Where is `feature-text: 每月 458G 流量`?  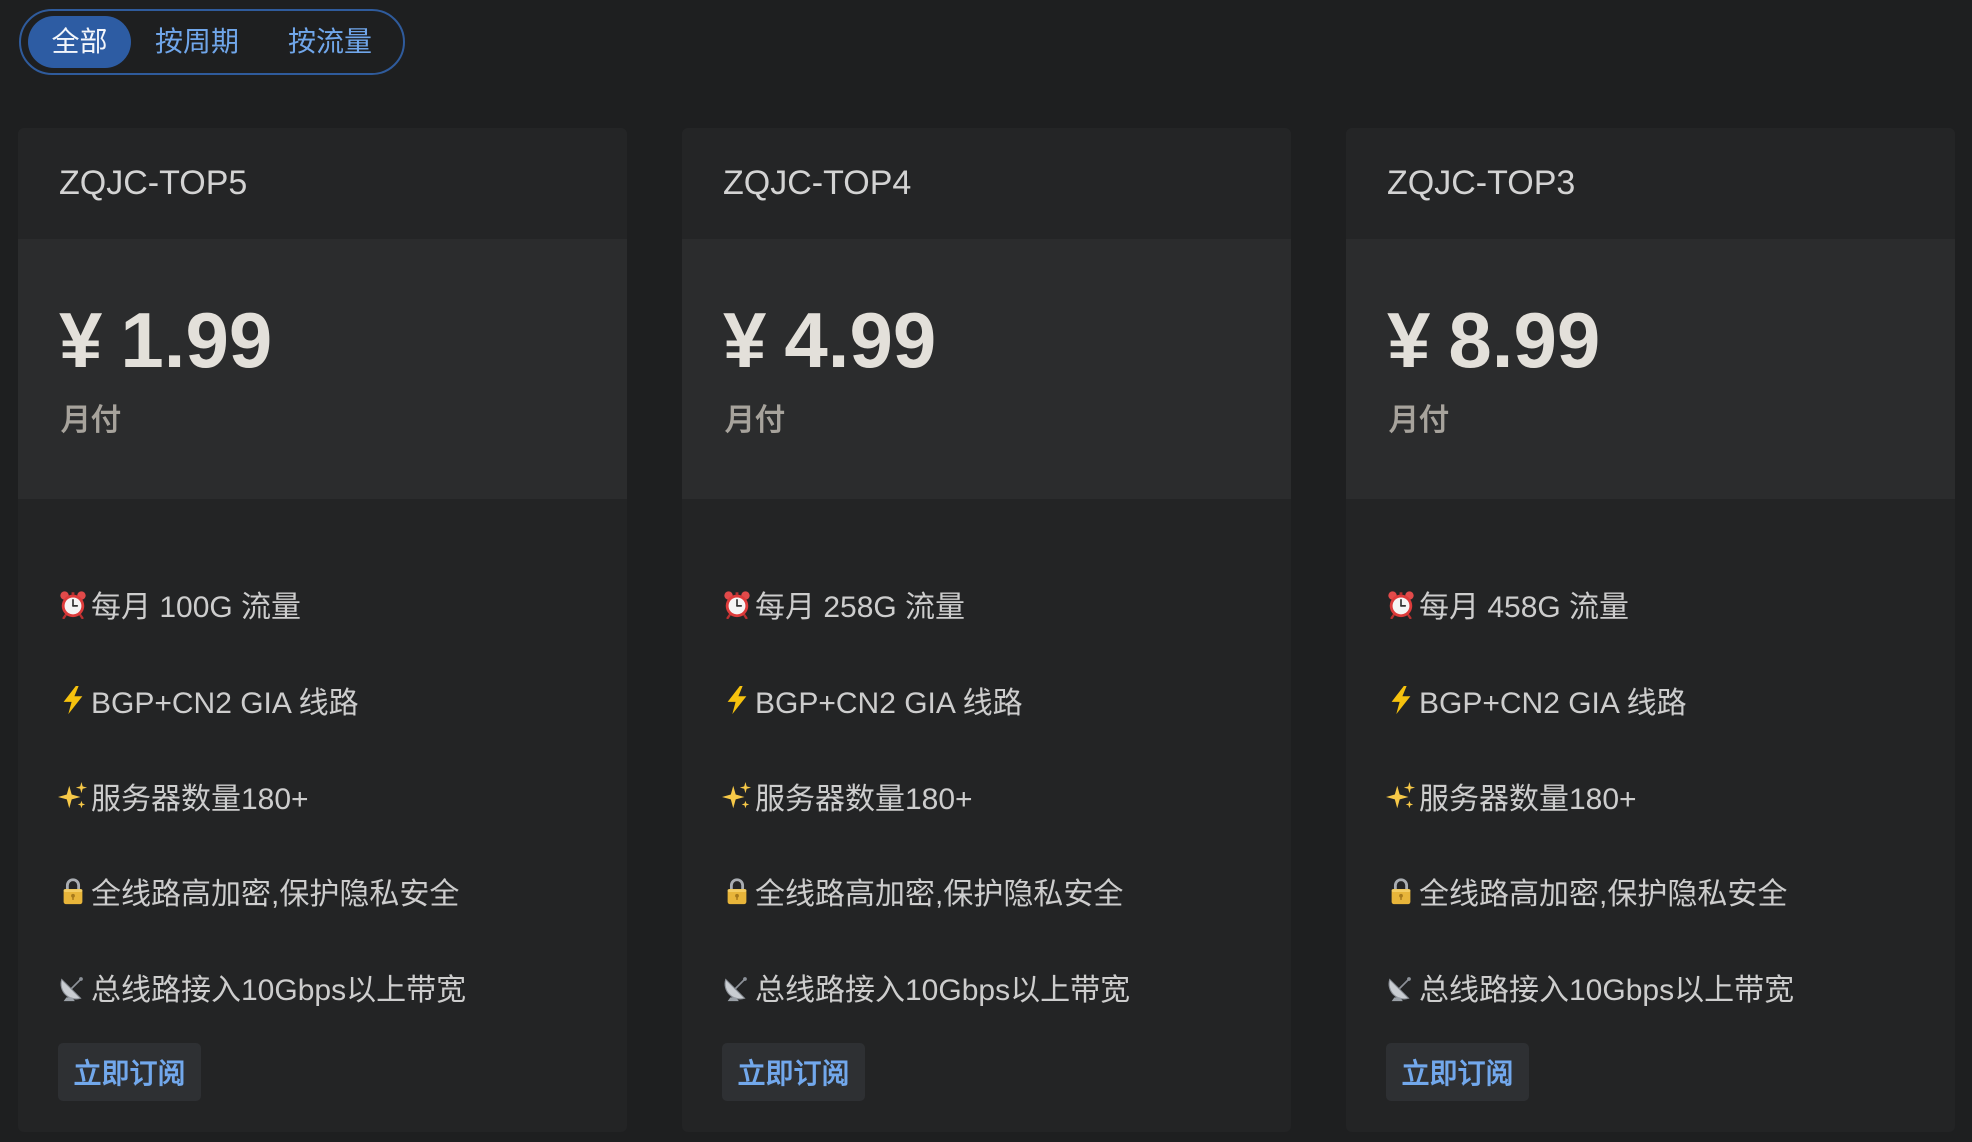 feature-text: 每月 458G 流量 is located at coordinates (1524, 607).